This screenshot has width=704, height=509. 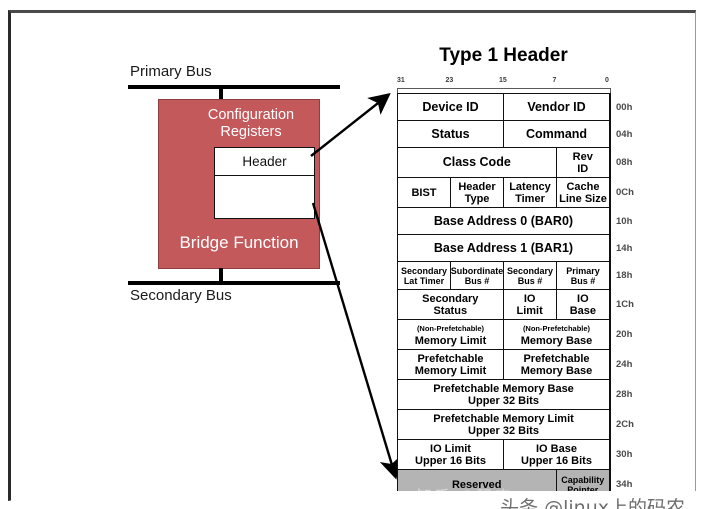 I want to click on register-field: Secondary Bus #, so click(x=530, y=275).